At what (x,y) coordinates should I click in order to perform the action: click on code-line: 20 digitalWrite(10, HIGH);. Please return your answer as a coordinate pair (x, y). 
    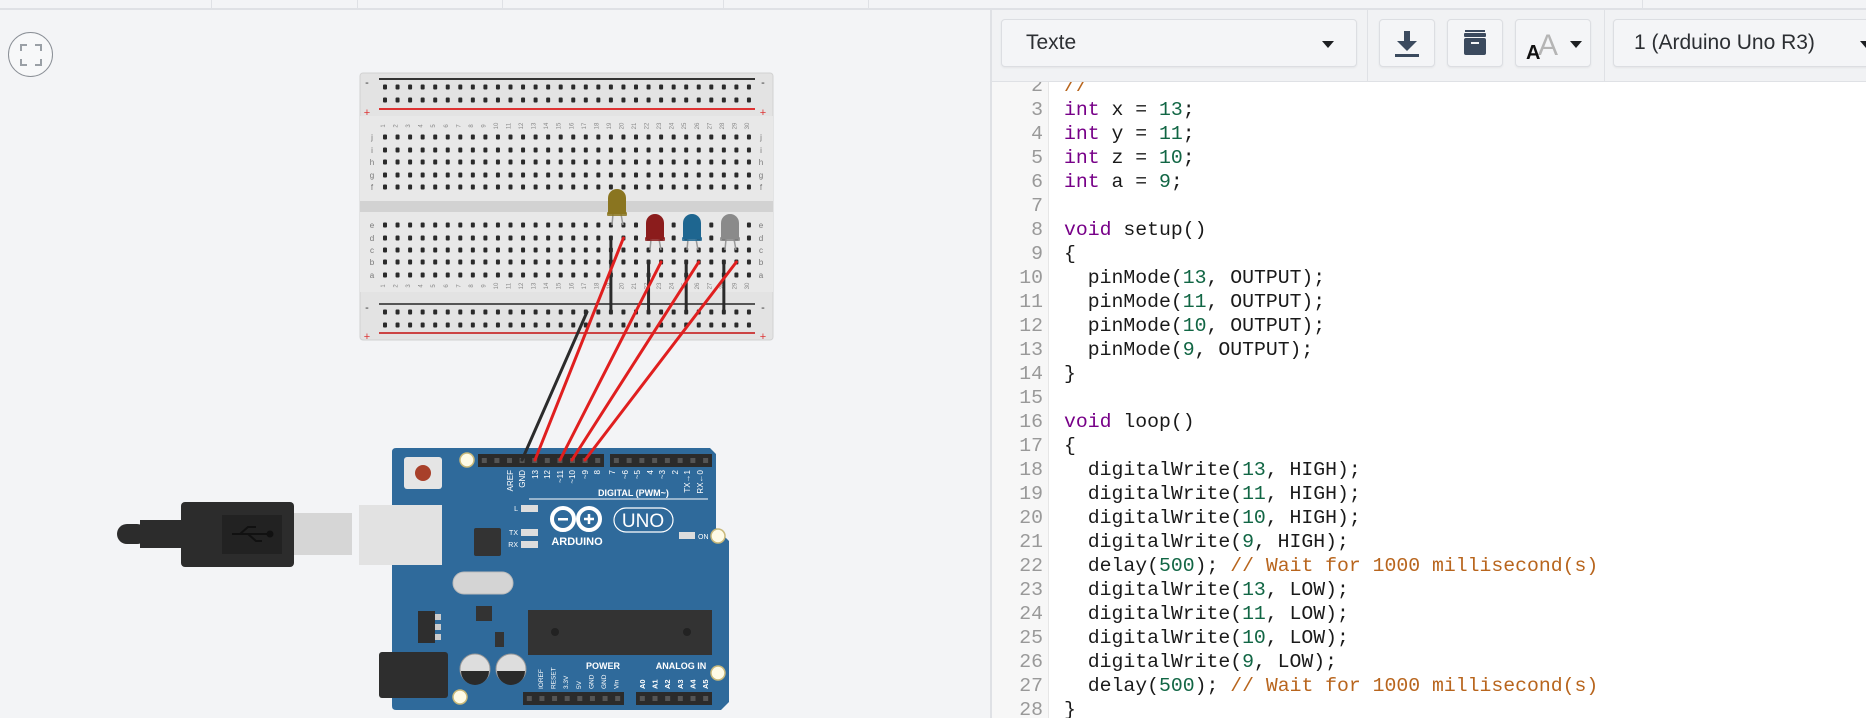
    Looking at the image, I should click on (1429, 518).